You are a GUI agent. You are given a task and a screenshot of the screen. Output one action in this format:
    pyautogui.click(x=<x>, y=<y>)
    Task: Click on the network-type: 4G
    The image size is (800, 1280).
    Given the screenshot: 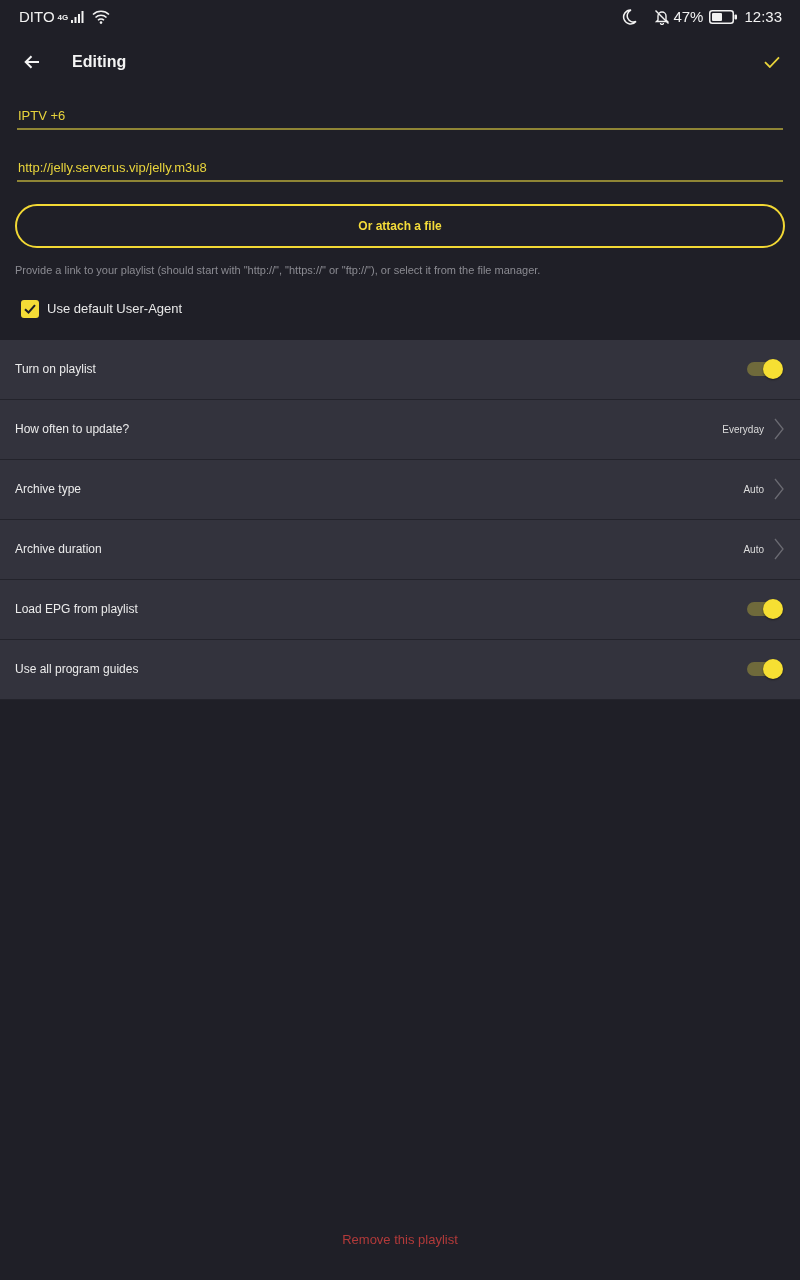 What is the action you would take?
    pyautogui.click(x=63, y=17)
    